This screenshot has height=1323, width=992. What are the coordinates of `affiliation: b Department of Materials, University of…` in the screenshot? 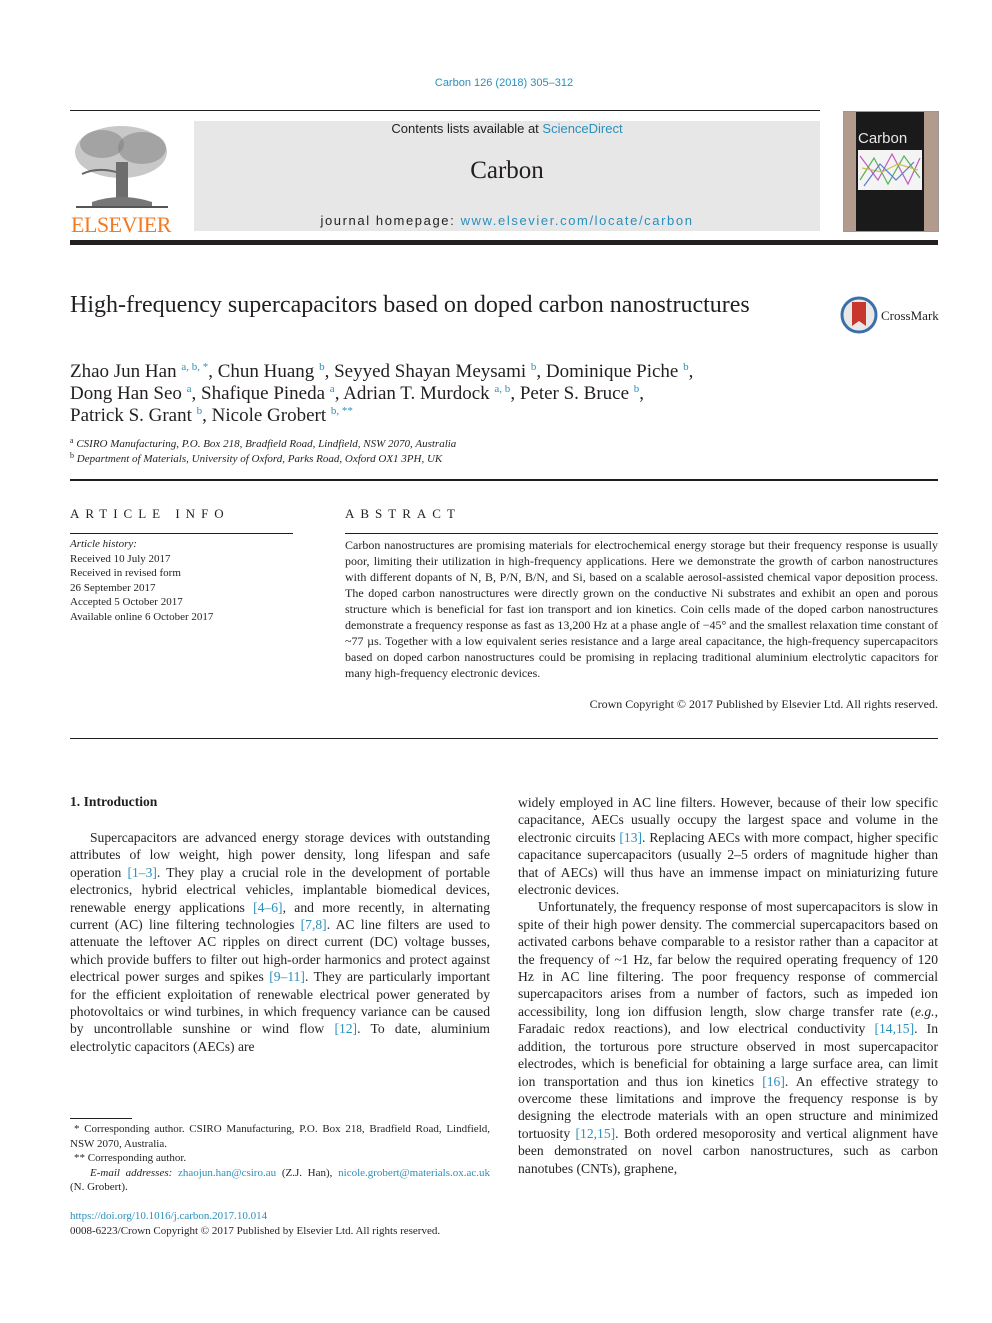 It's located at (256, 457).